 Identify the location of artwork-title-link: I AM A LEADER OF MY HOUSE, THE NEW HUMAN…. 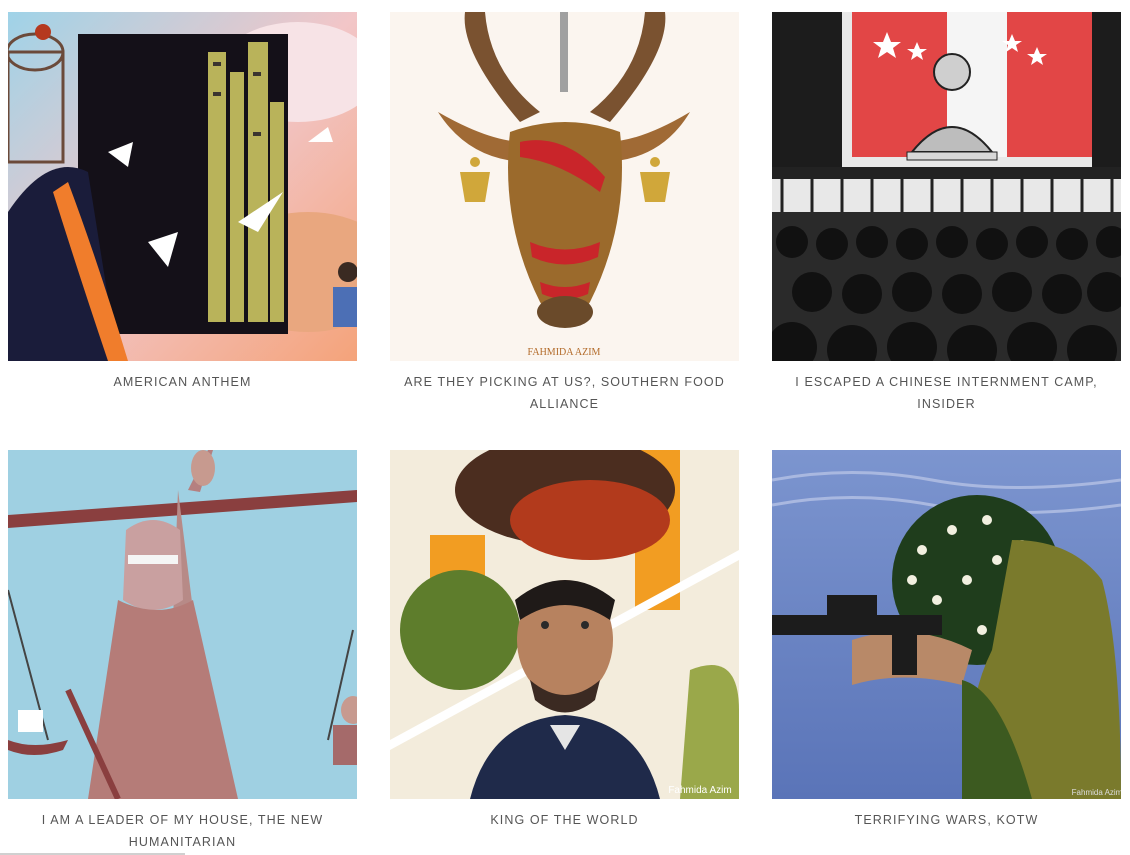
(182, 831).